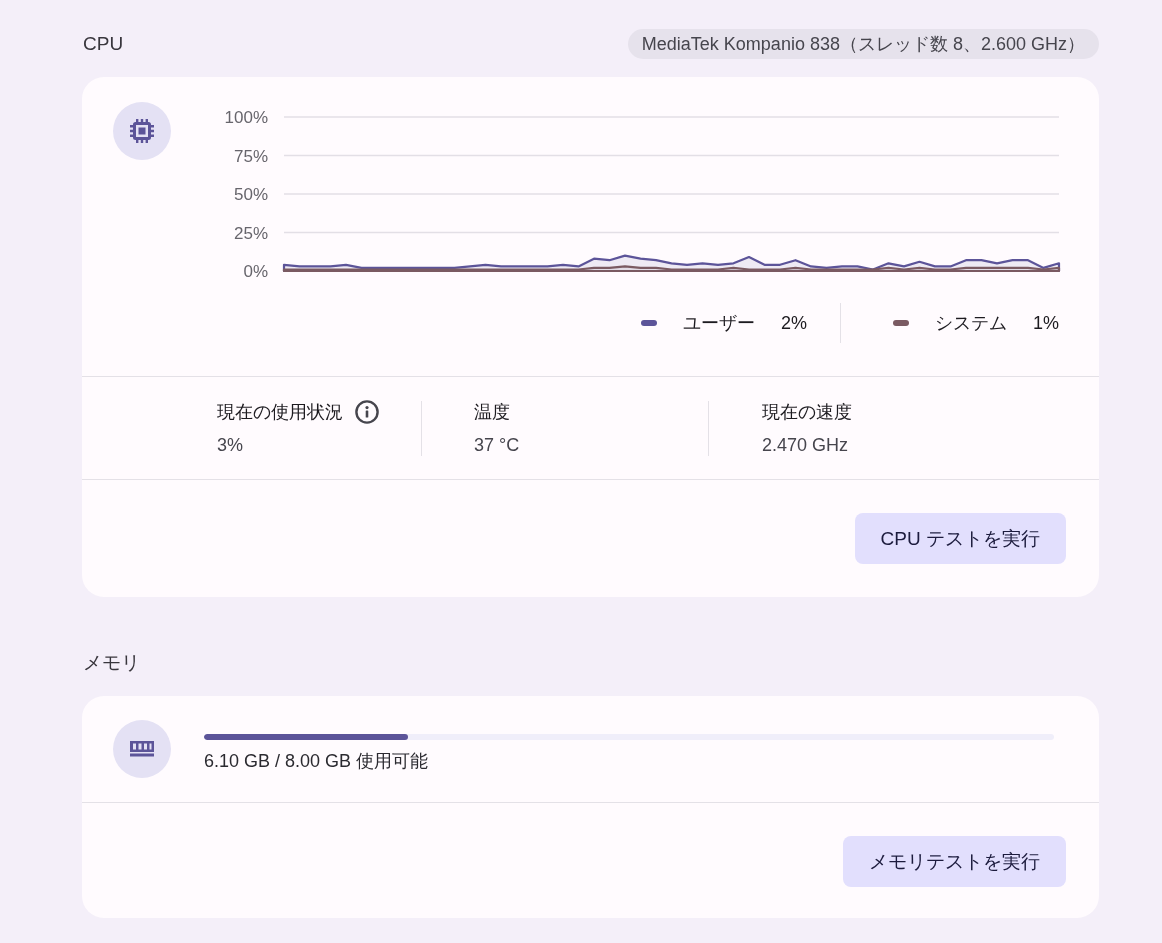 The width and height of the screenshot is (1162, 943). What do you see at coordinates (111, 663) in the screenshot?
I see `section-title: メモリ` at bounding box center [111, 663].